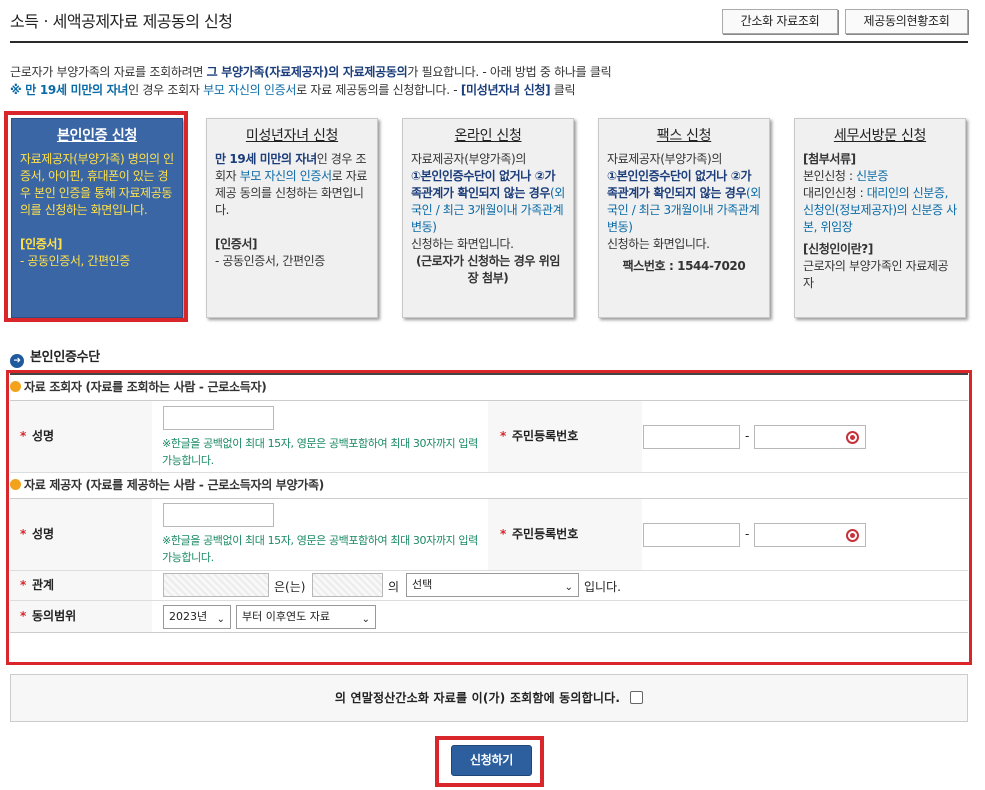 This screenshot has width=985, height=790. What do you see at coordinates (477, 698) in the screenshot?
I see `agreement-text: 의 연말정산간소화 자료를 이(가) 조회함에 동의합니다.` at bounding box center [477, 698].